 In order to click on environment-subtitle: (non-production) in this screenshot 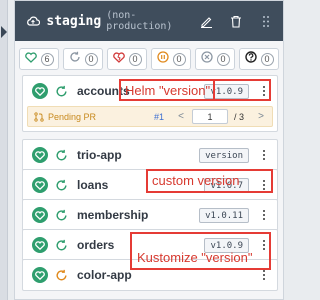, I will do `click(139, 21)`.